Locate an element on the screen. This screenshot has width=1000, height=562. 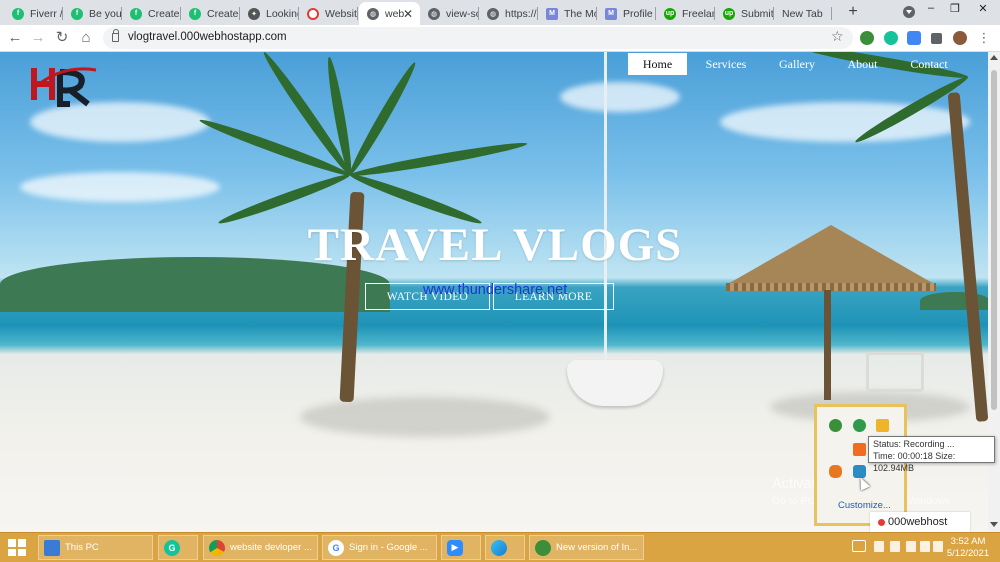
clock-date: 5/12/2021 is located at coordinates (968, 553).